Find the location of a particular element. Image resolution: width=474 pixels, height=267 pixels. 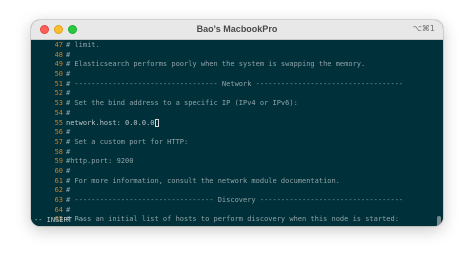

editor-line: 52 # is located at coordinates (237, 94).